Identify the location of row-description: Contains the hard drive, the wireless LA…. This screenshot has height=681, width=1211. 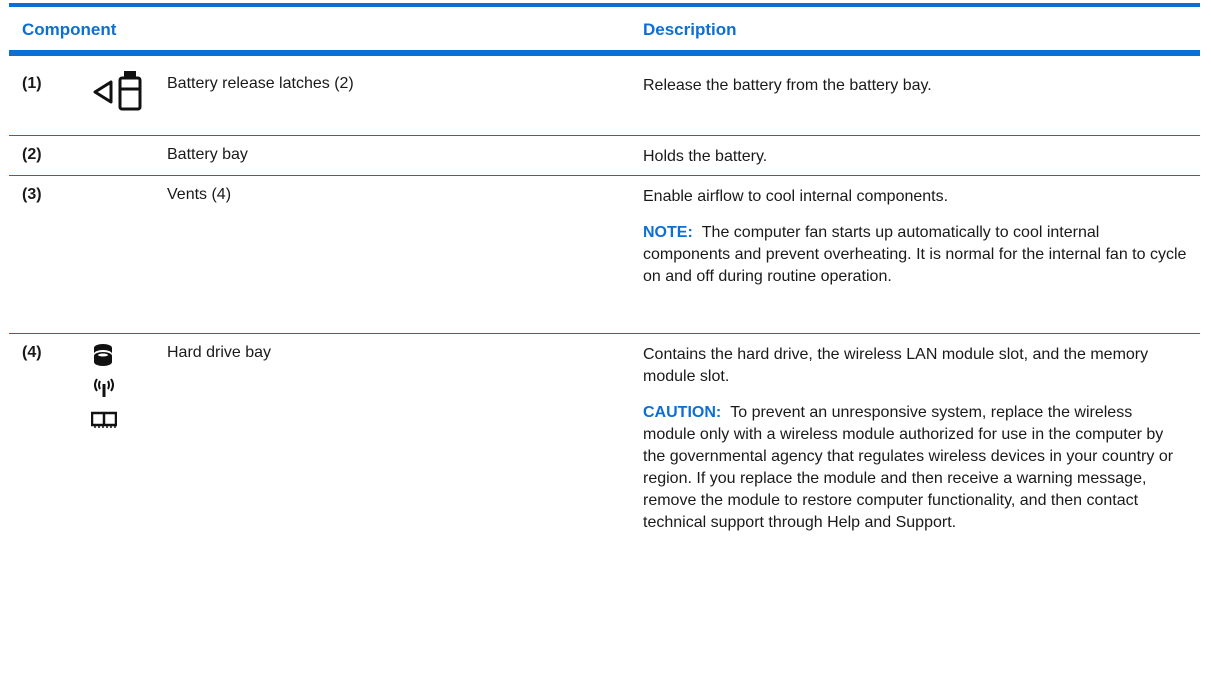
(915, 439).